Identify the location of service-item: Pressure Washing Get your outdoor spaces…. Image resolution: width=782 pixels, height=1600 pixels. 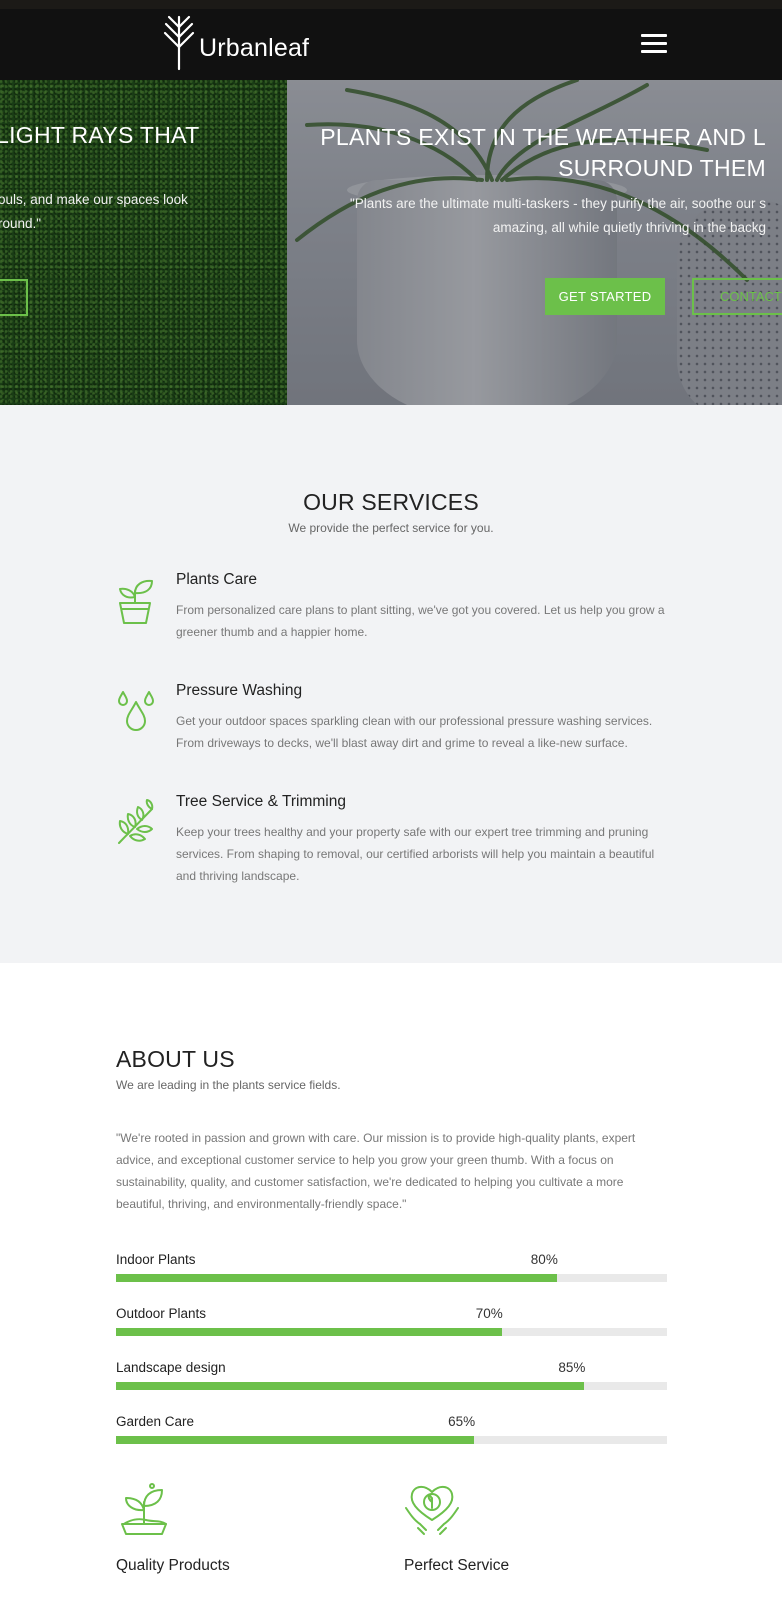
(396, 722).